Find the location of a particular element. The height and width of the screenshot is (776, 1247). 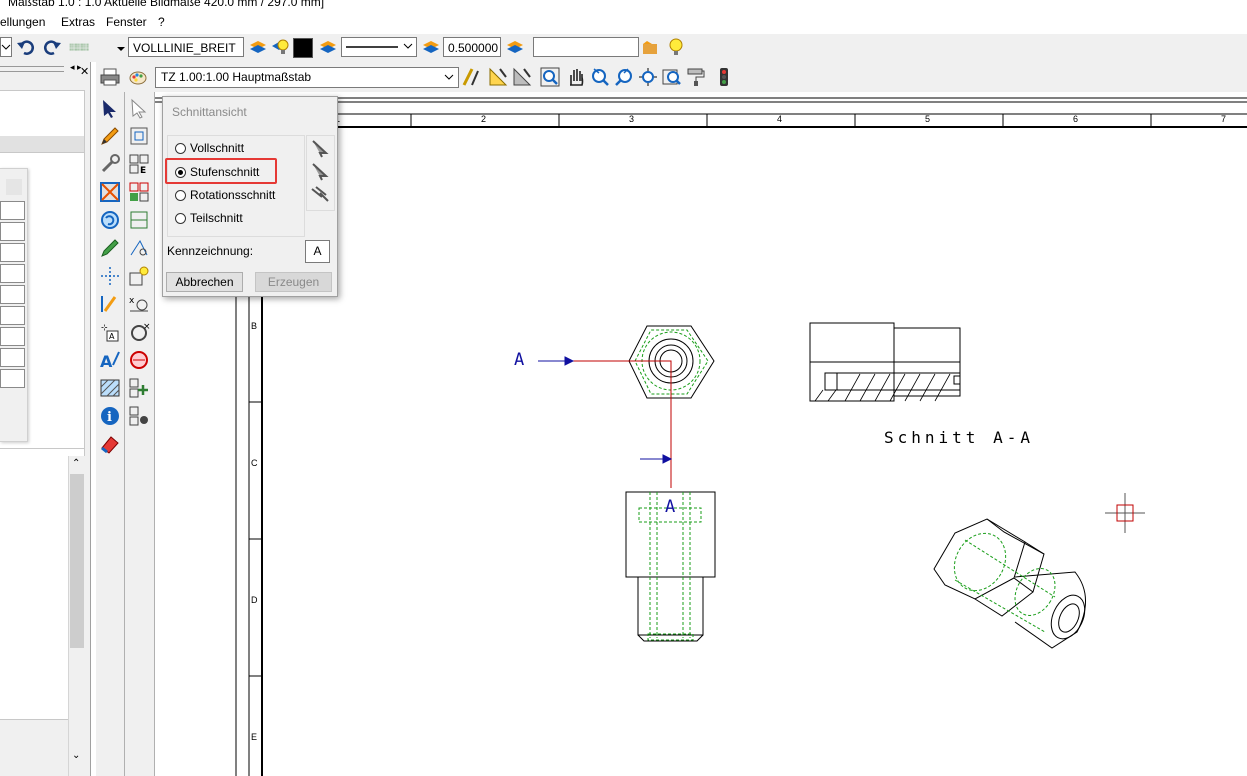

palette-icon is located at coordinates (138, 77).